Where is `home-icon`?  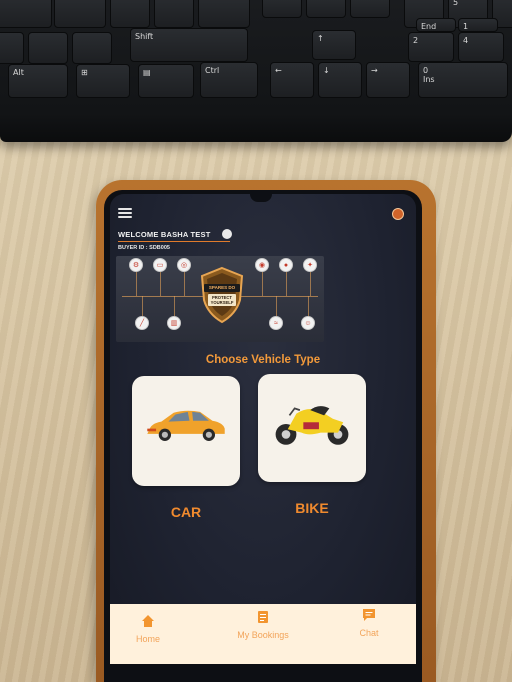 home-icon is located at coordinates (148, 621).